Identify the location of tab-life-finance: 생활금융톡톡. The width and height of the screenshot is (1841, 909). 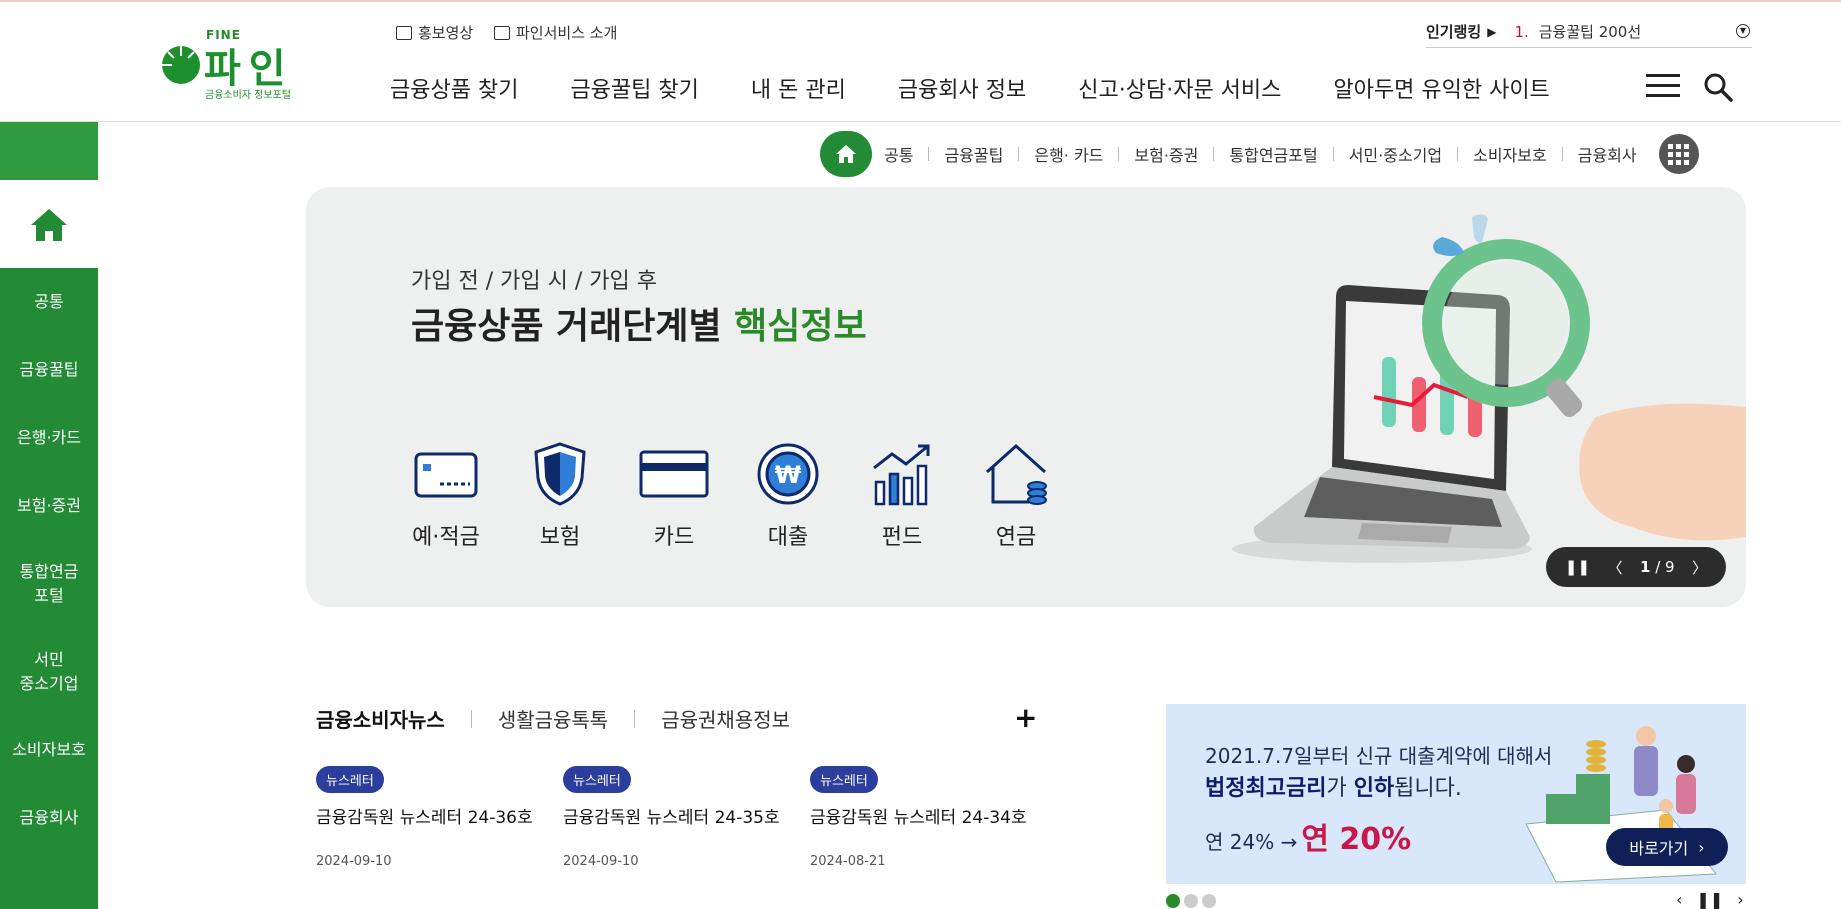
(553, 718).